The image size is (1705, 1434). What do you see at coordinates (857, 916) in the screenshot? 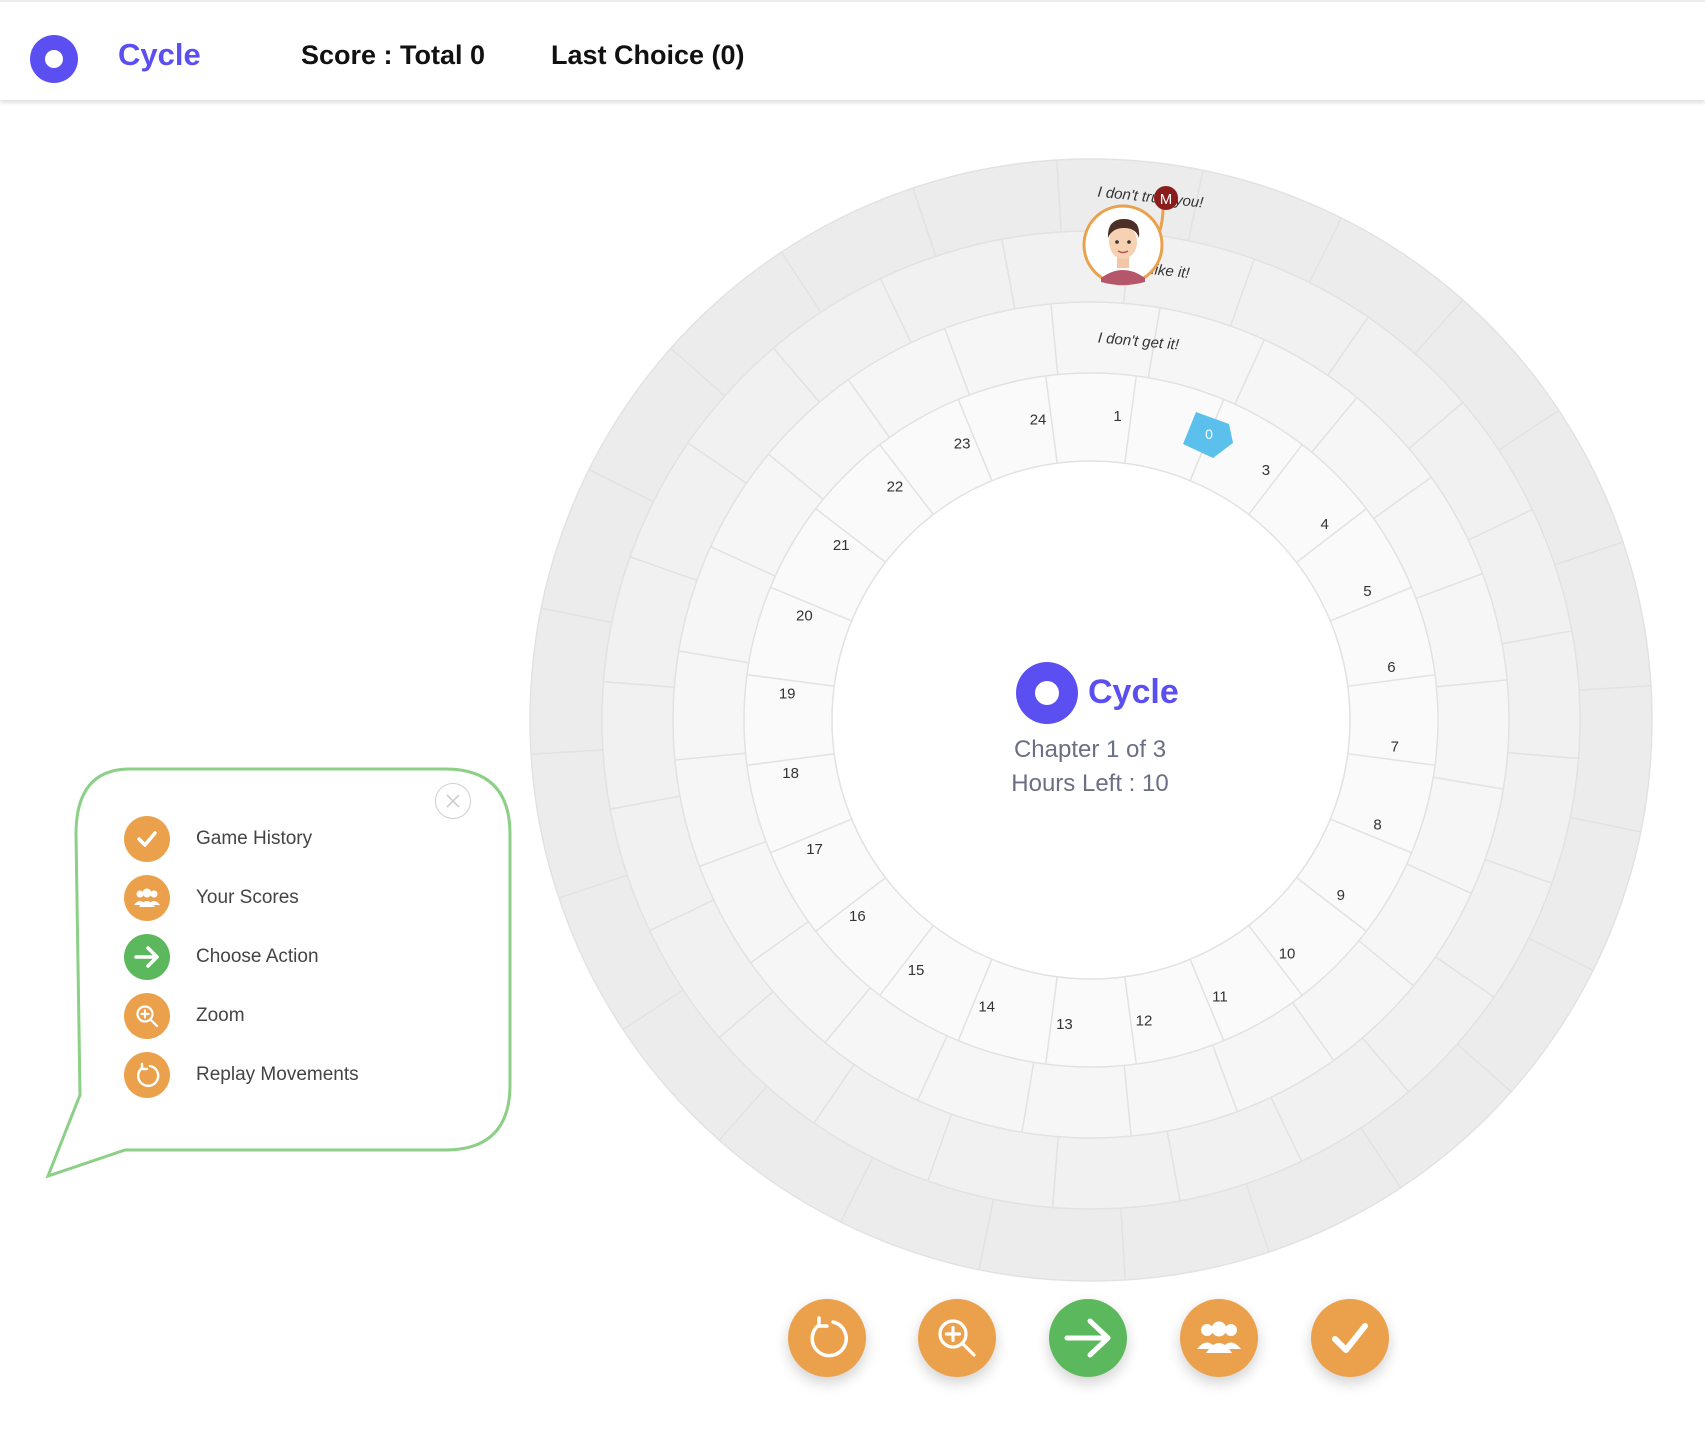
I see `slot-number: 16` at bounding box center [857, 916].